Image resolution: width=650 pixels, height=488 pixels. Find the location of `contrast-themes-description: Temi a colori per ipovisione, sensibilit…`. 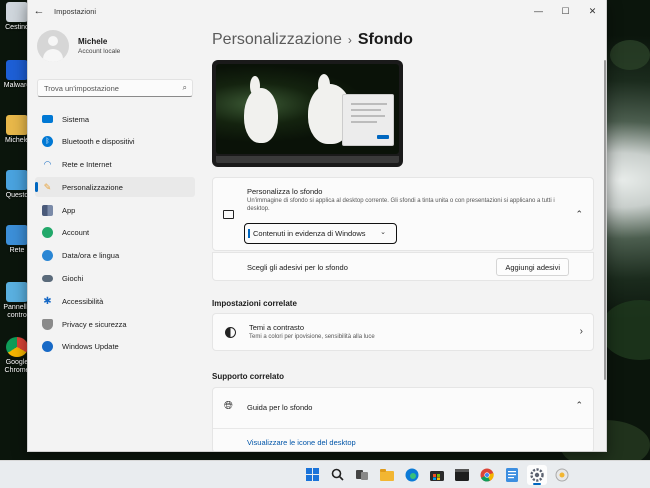

contrast-themes-description: Temi a colori per ipovisione, sensibilit… is located at coordinates (312, 337).